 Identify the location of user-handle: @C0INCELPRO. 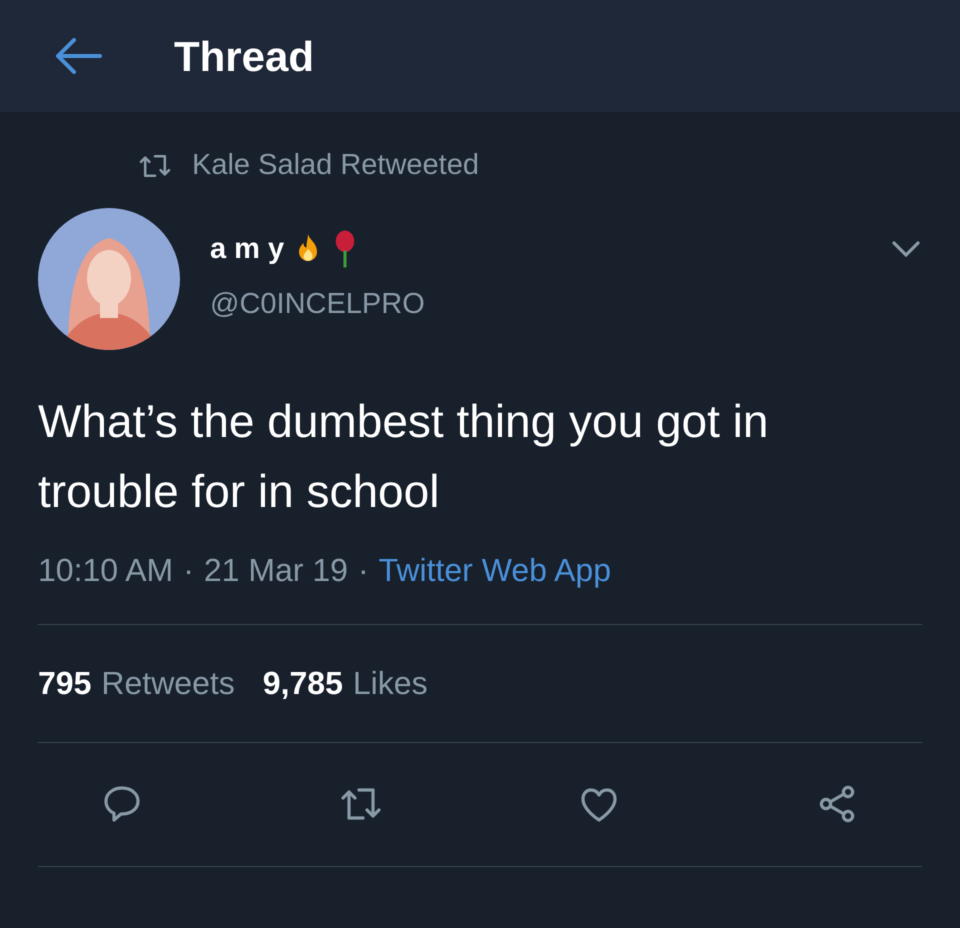
(318, 304).